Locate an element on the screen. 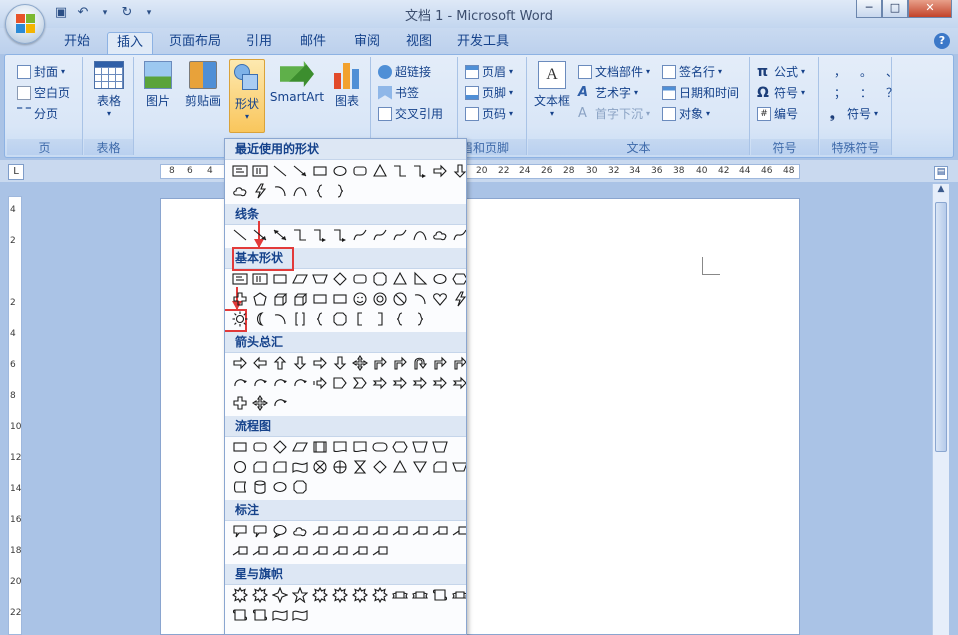  pent-shape-icon is located at coordinates (260, 299).